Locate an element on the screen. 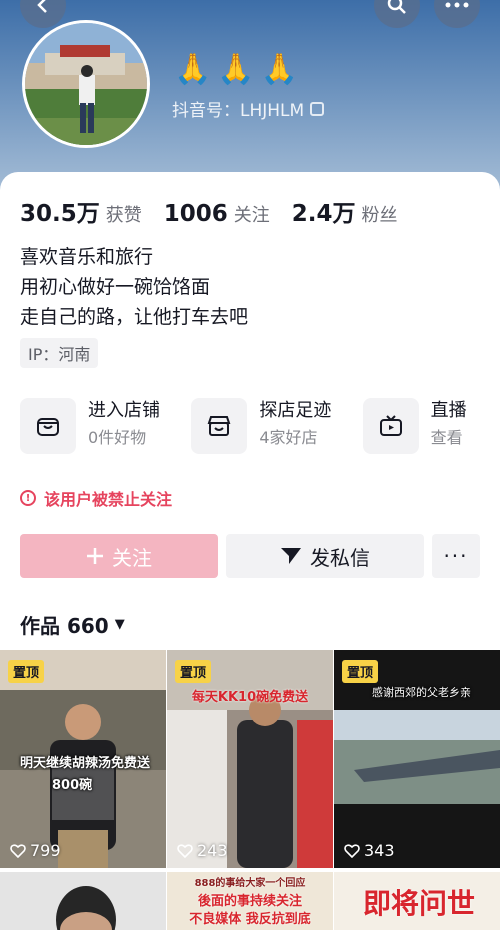  video-caption: 即将问世 is located at coordinates (418, 903).